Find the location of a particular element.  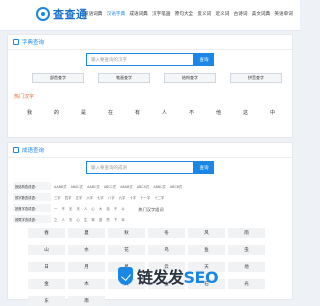

grid-cell: 山 is located at coordinates (46, 250).